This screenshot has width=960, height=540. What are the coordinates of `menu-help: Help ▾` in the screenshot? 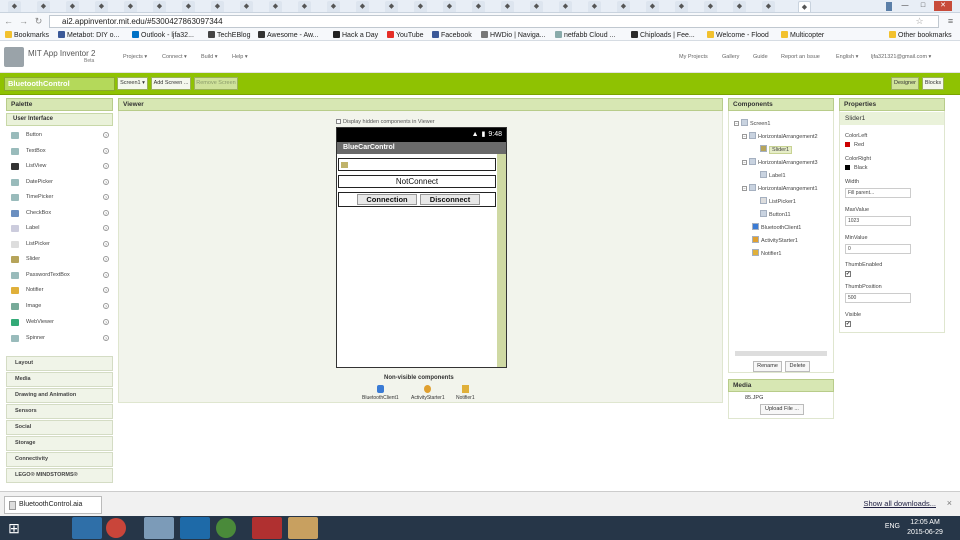 It's located at (240, 57).